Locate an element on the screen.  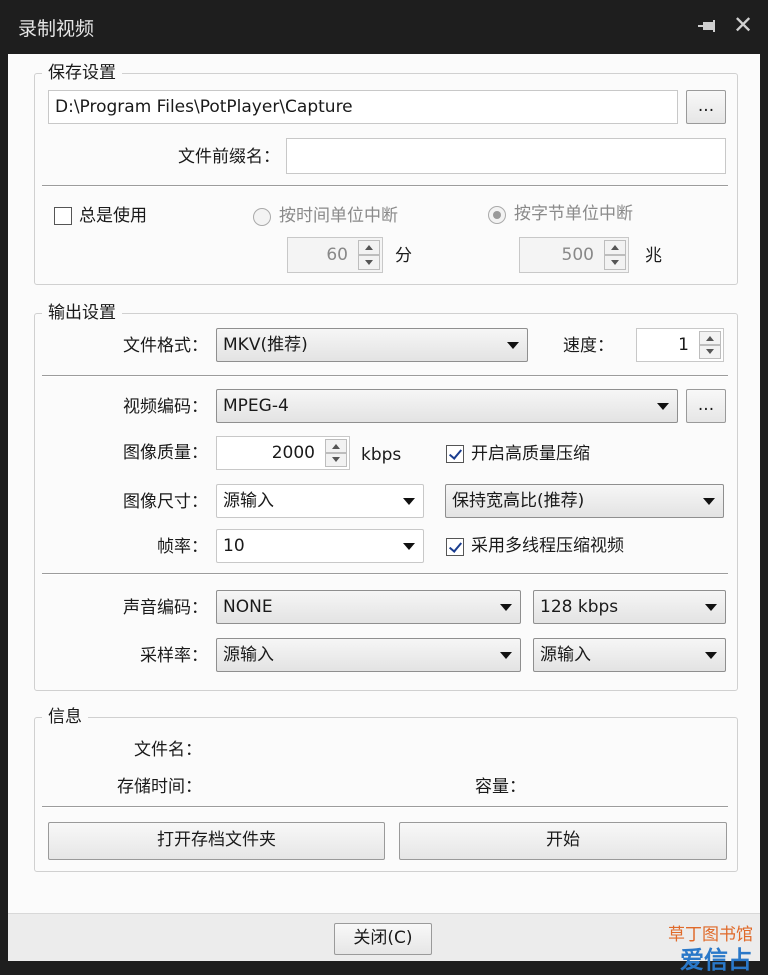
prefix-field is located at coordinates (506, 156).